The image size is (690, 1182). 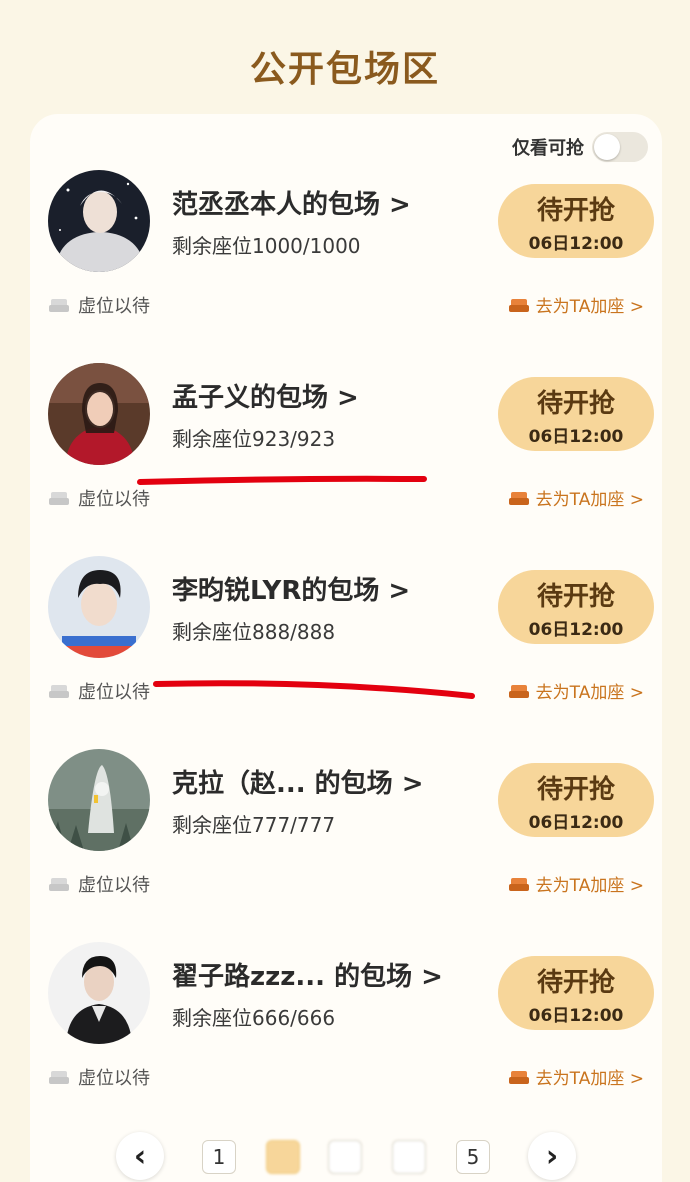 What do you see at coordinates (291, 588) in the screenshot?
I see `item-title: 李昀锐LYR的包场 >` at bounding box center [291, 588].